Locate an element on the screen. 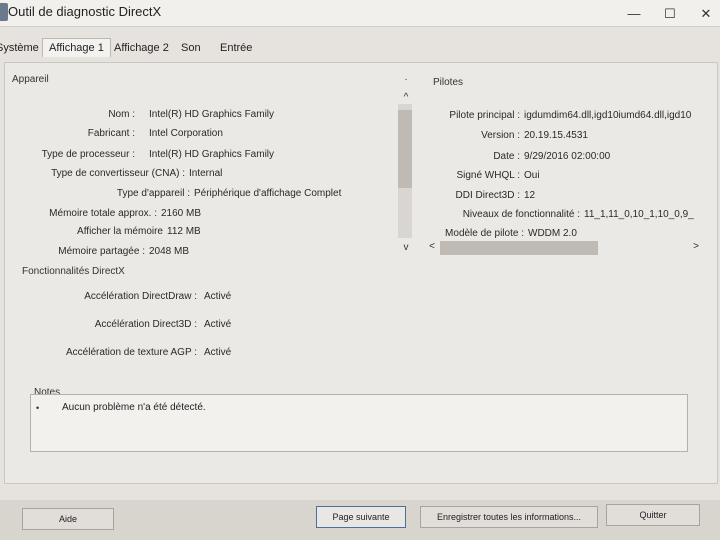 The height and width of the screenshot is (540, 720). whql-value: Oui is located at coordinates (532, 175).